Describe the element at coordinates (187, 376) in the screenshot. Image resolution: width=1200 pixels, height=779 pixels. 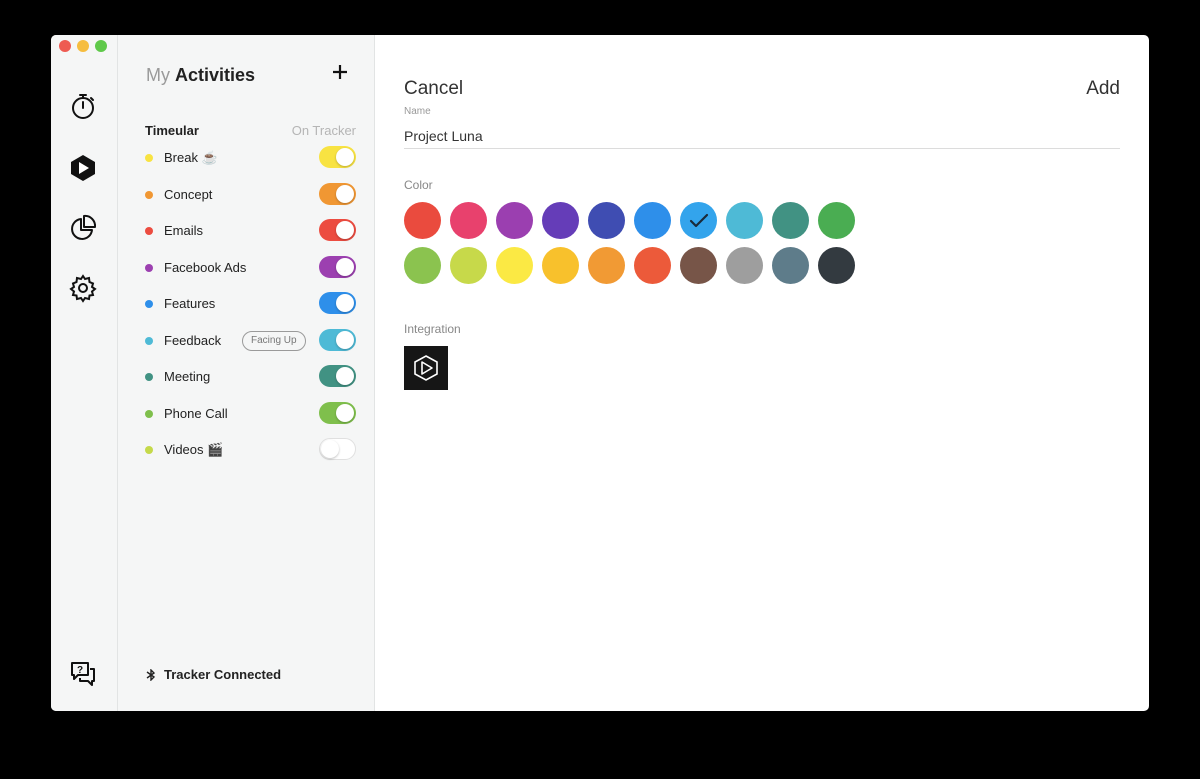
I see `activity-label: Meeting` at that location.